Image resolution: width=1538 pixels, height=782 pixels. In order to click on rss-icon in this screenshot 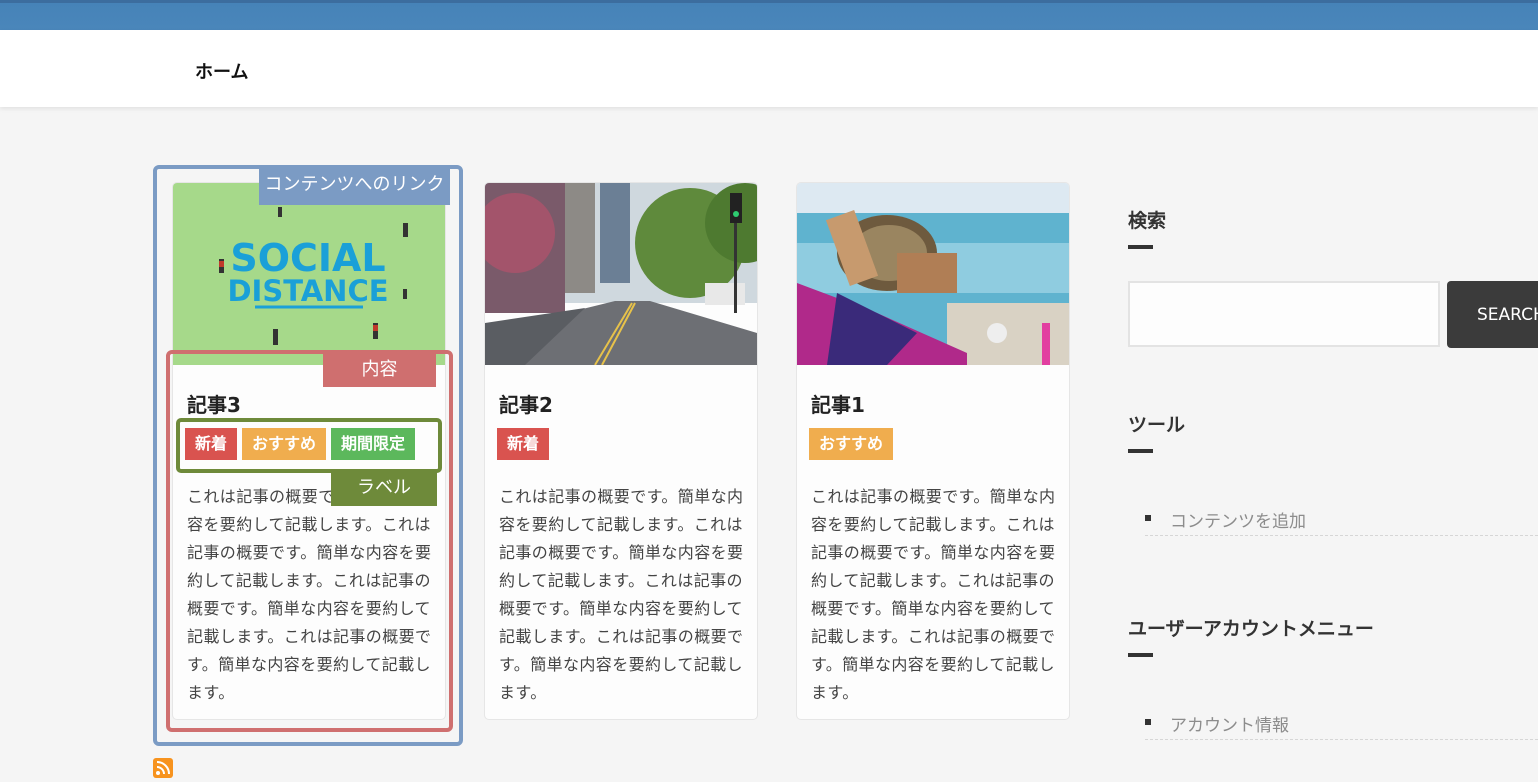, I will do `click(163, 768)`.